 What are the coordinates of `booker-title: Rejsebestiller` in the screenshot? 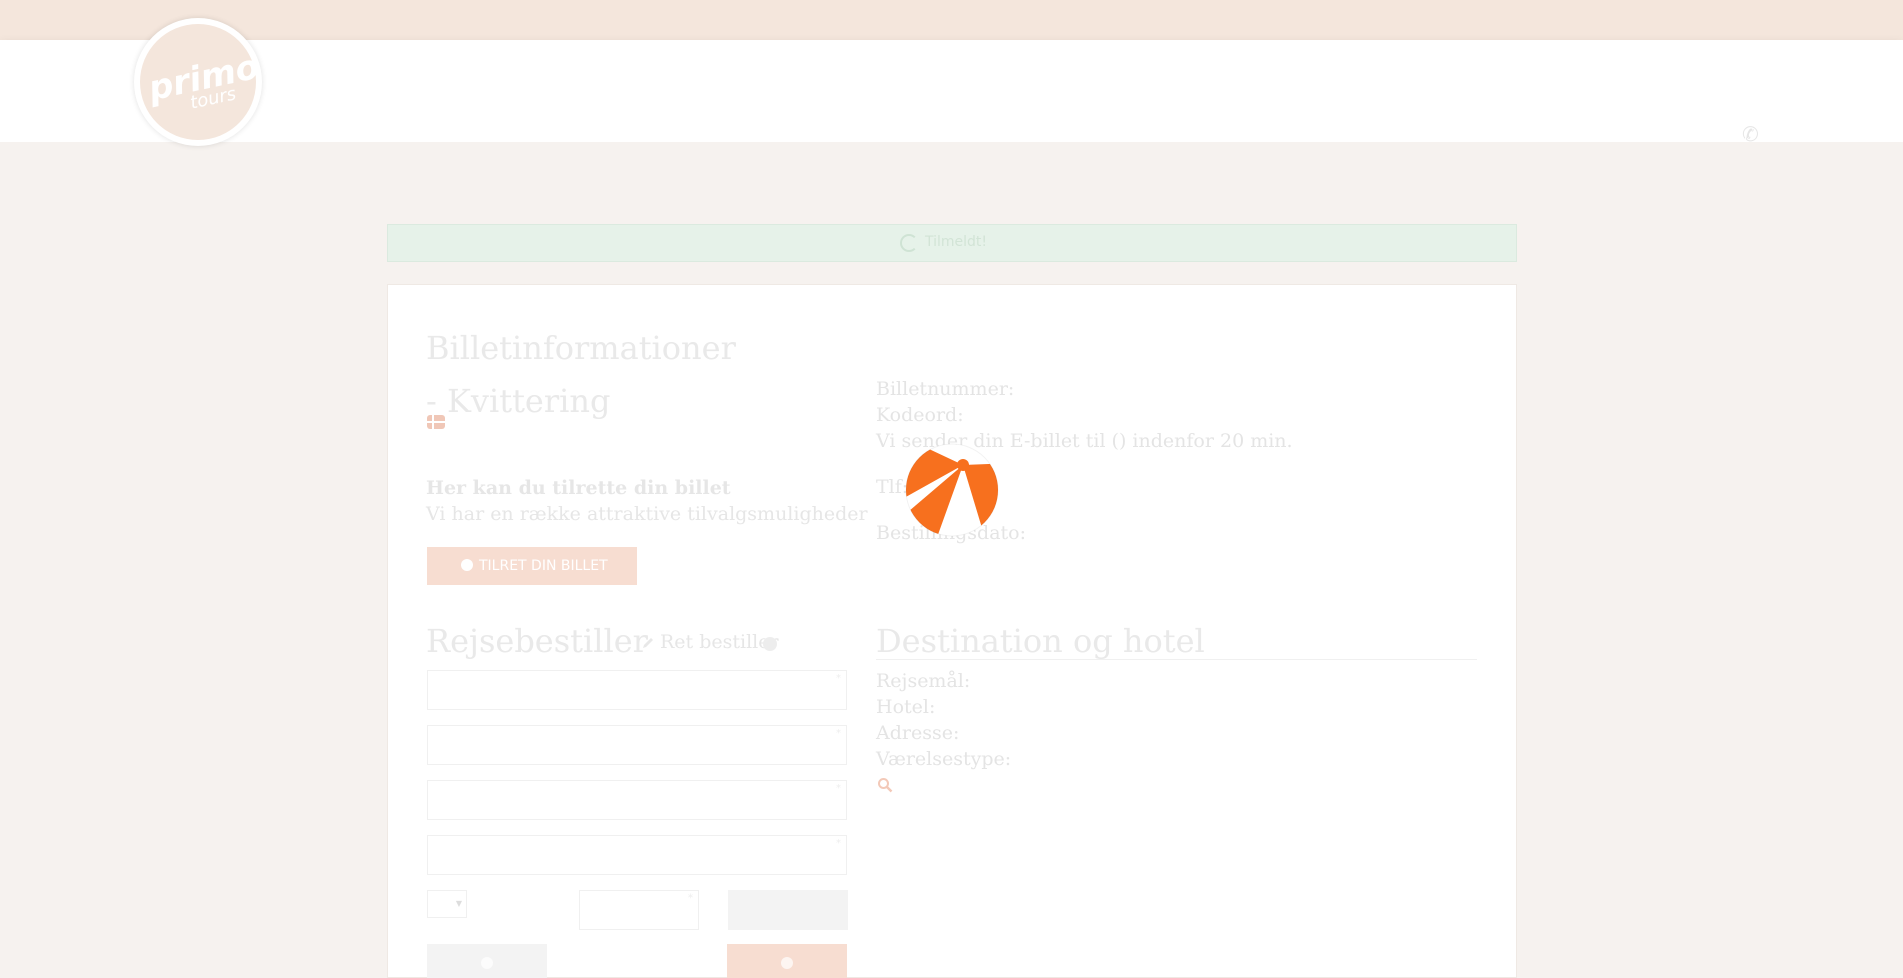 It's located at (537, 641).